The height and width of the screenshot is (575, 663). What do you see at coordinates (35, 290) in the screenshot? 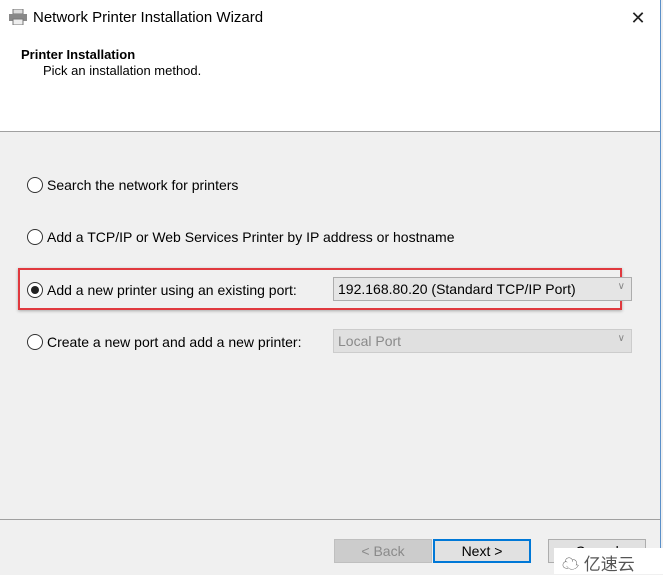
I see `radio-button-selected` at bounding box center [35, 290].